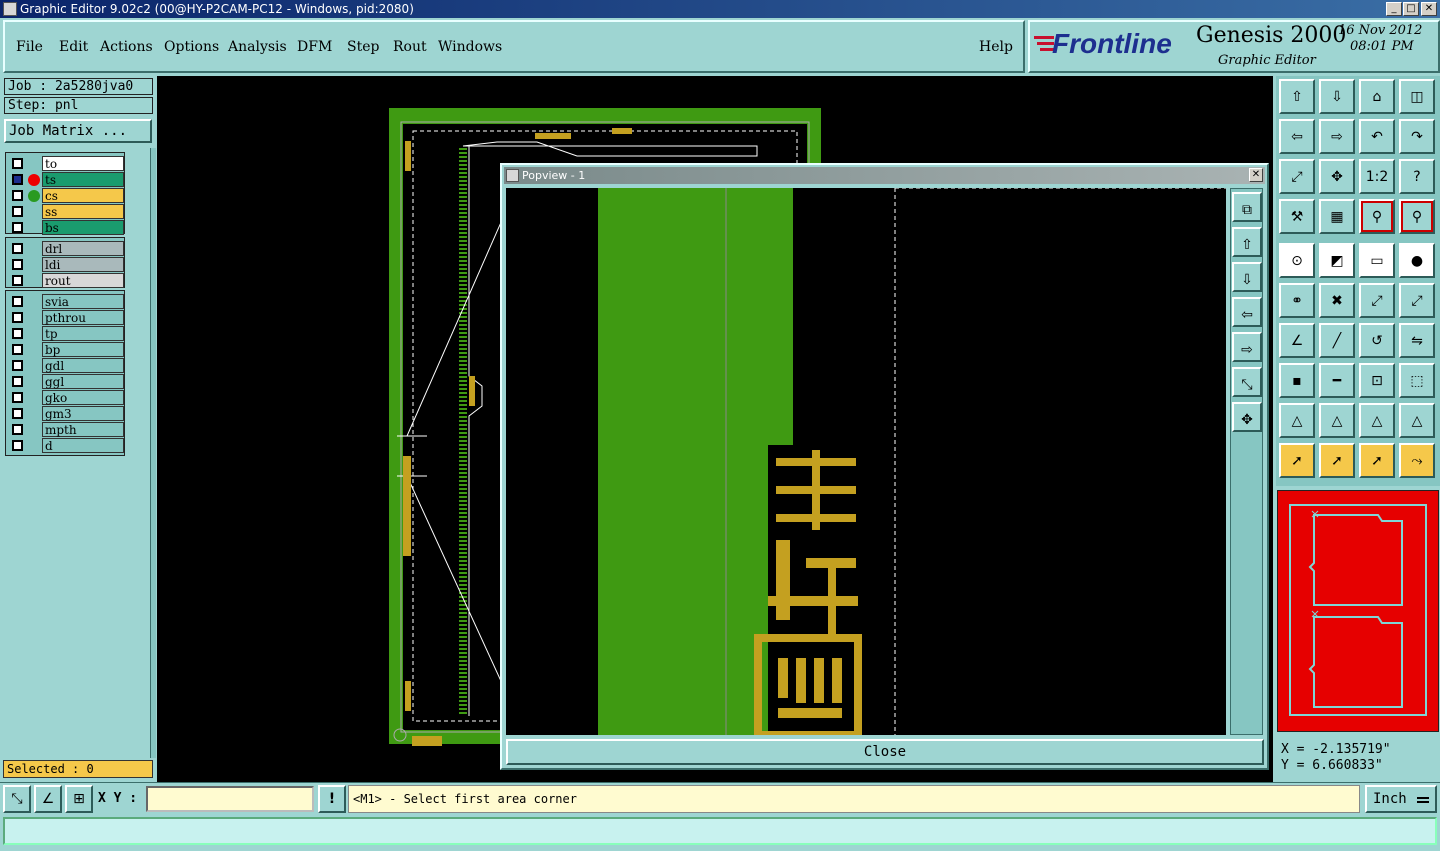 The height and width of the screenshot is (851, 1440). What do you see at coordinates (83, 280) in the screenshot?
I see `layer-name: rout` at bounding box center [83, 280].